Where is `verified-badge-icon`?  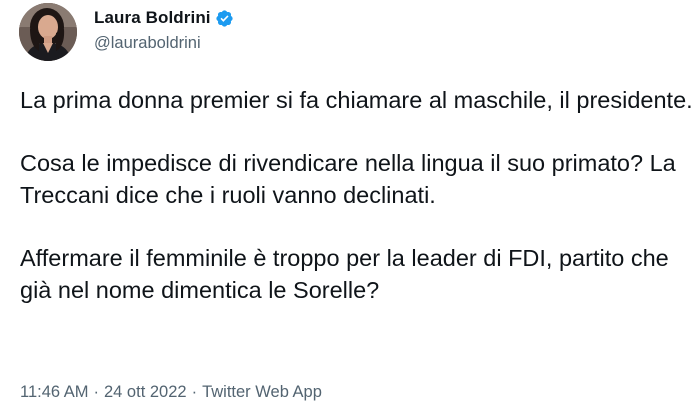 verified-badge-icon is located at coordinates (224, 18).